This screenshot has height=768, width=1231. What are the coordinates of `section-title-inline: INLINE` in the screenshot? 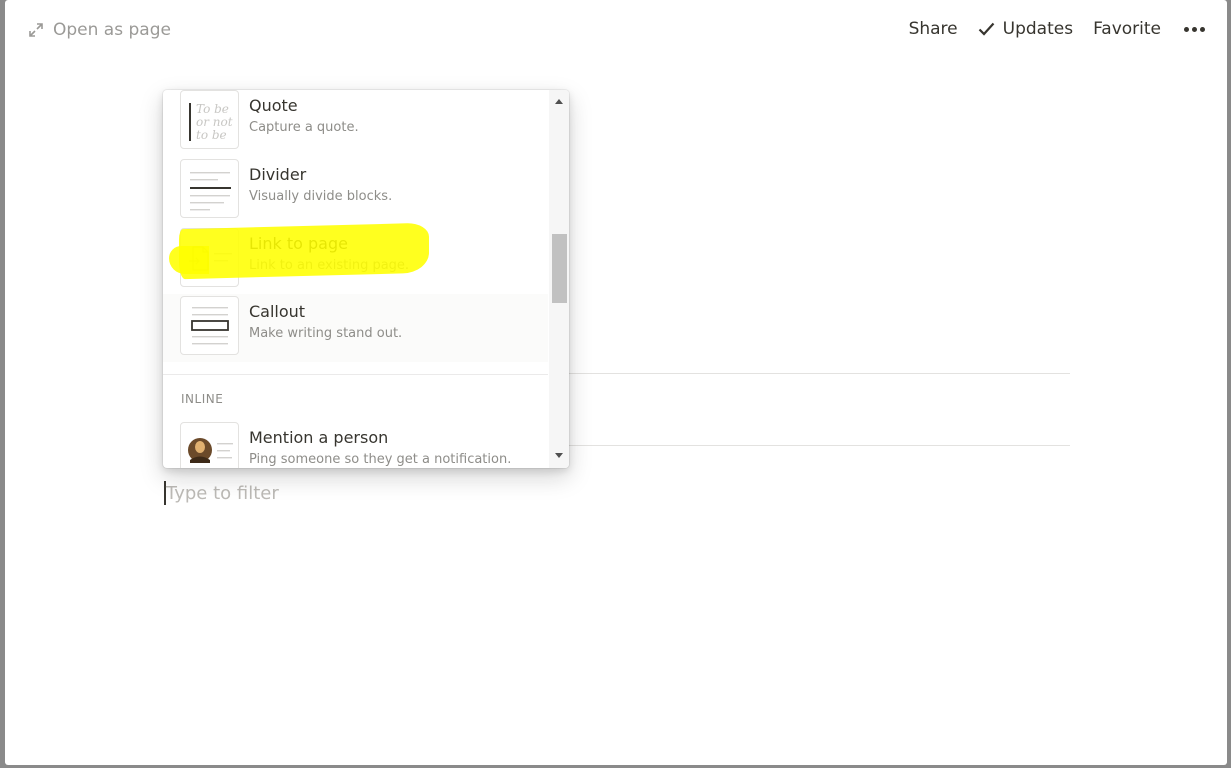 It's located at (202, 399).